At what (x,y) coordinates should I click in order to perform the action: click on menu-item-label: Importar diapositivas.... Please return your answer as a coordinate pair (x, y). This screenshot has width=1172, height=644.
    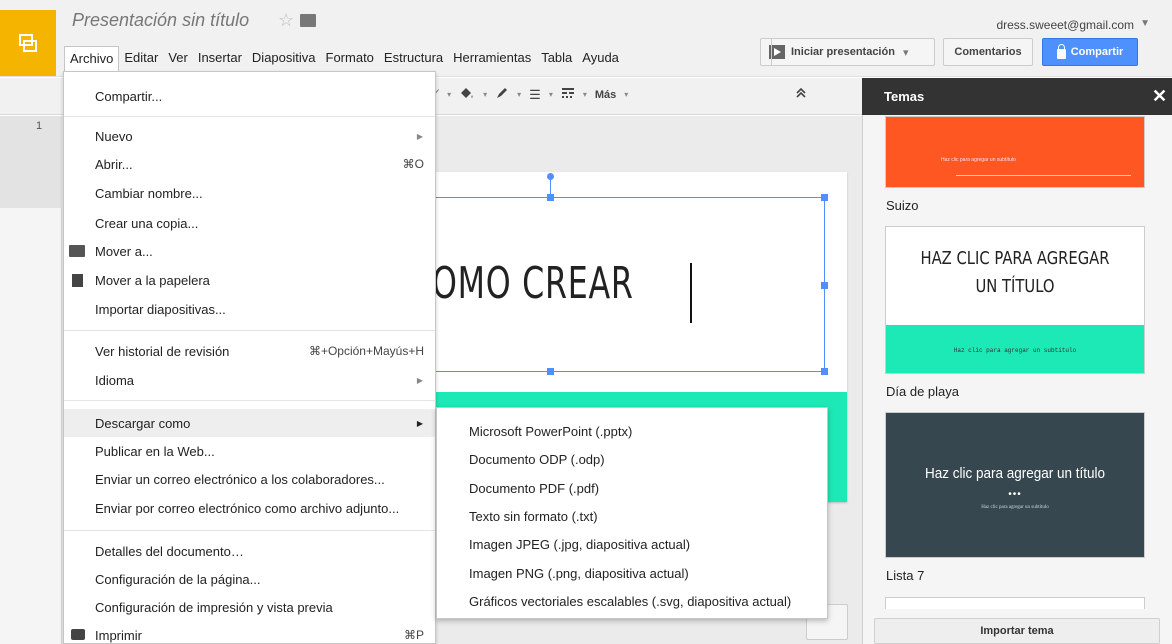
    Looking at the image, I should click on (160, 309).